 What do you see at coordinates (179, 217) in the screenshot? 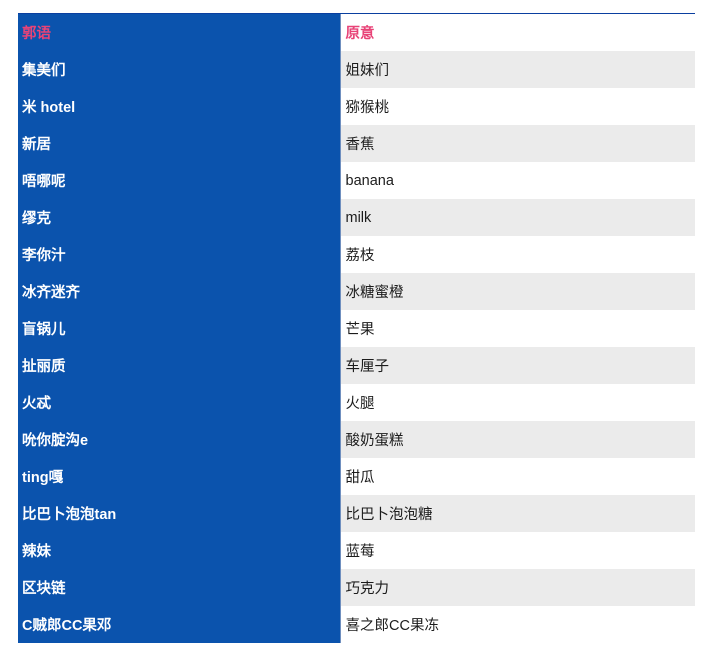
I see `slang-cell: 缪克` at bounding box center [179, 217].